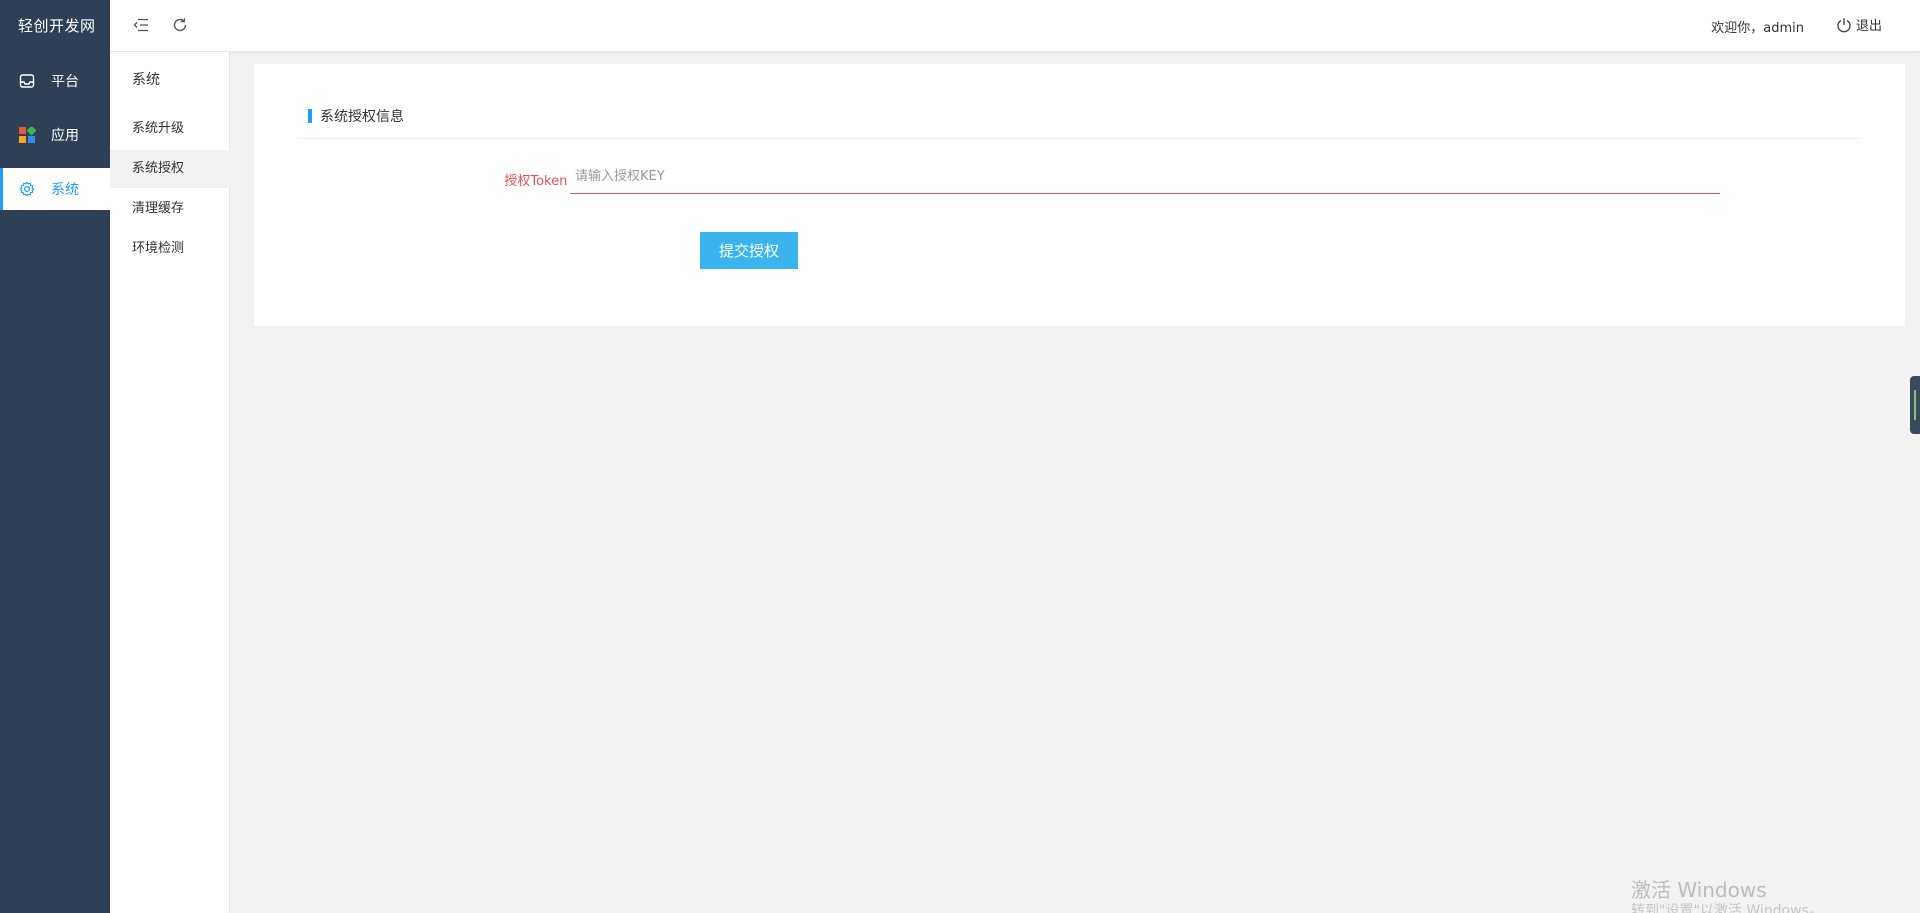 The width and height of the screenshot is (1920, 913). Describe the element at coordinates (180, 25) in the screenshot. I see `refresh-icon` at that location.